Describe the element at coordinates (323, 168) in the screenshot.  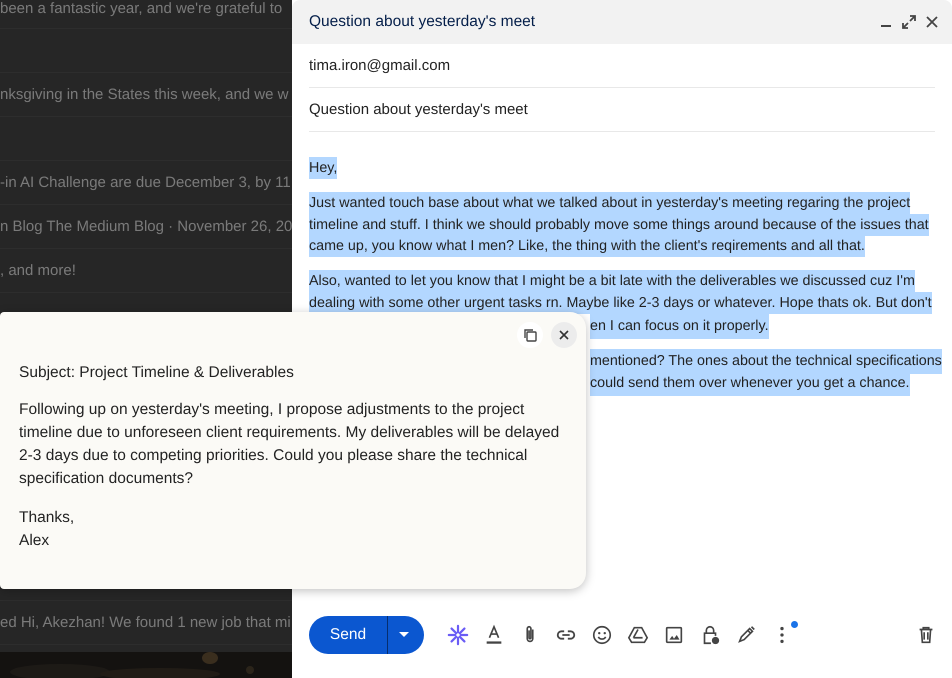
I see `body-text: Hey,` at that location.